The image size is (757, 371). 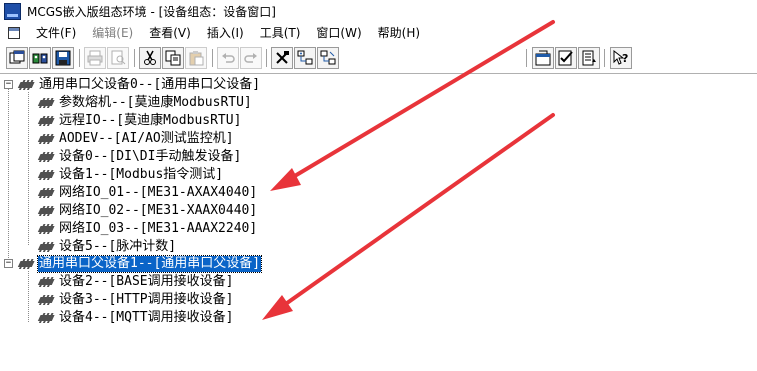 I want to click on mcgs-app-icon, so click(x=12, y=11).